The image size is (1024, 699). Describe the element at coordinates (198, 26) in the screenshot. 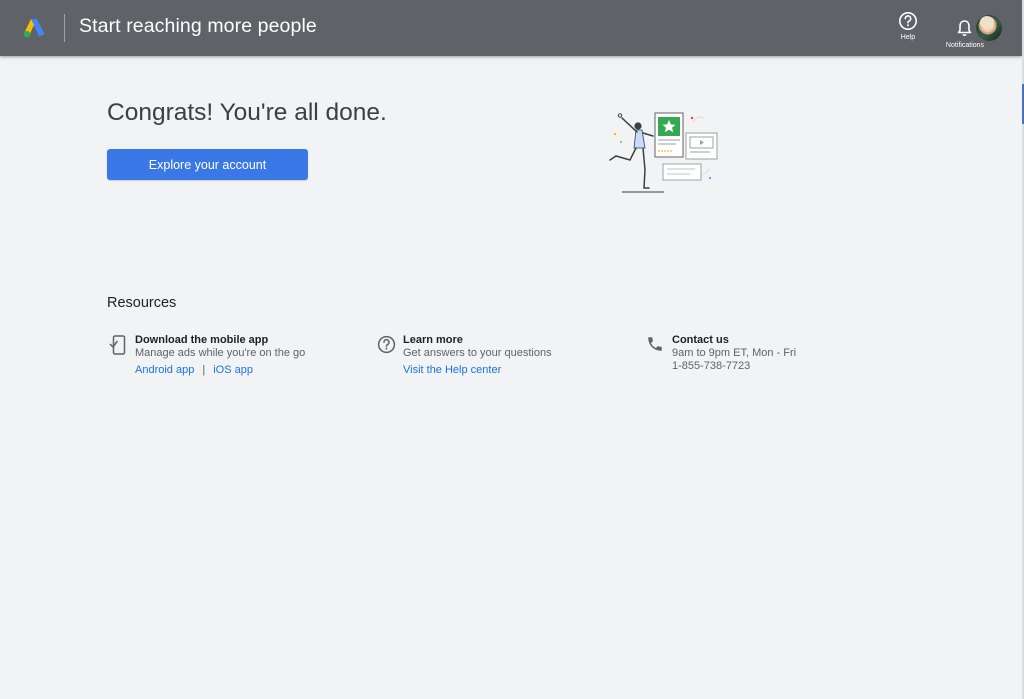

I see `page-title: Start reaching more people` at that location.